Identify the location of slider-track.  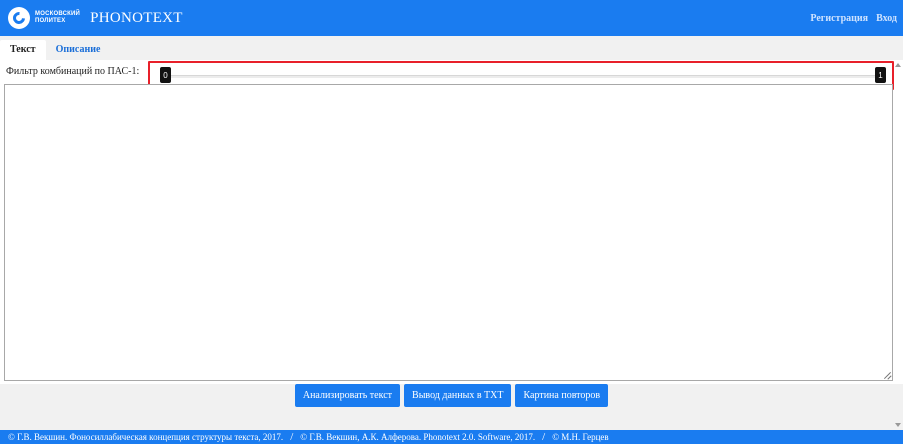
(521, 76).